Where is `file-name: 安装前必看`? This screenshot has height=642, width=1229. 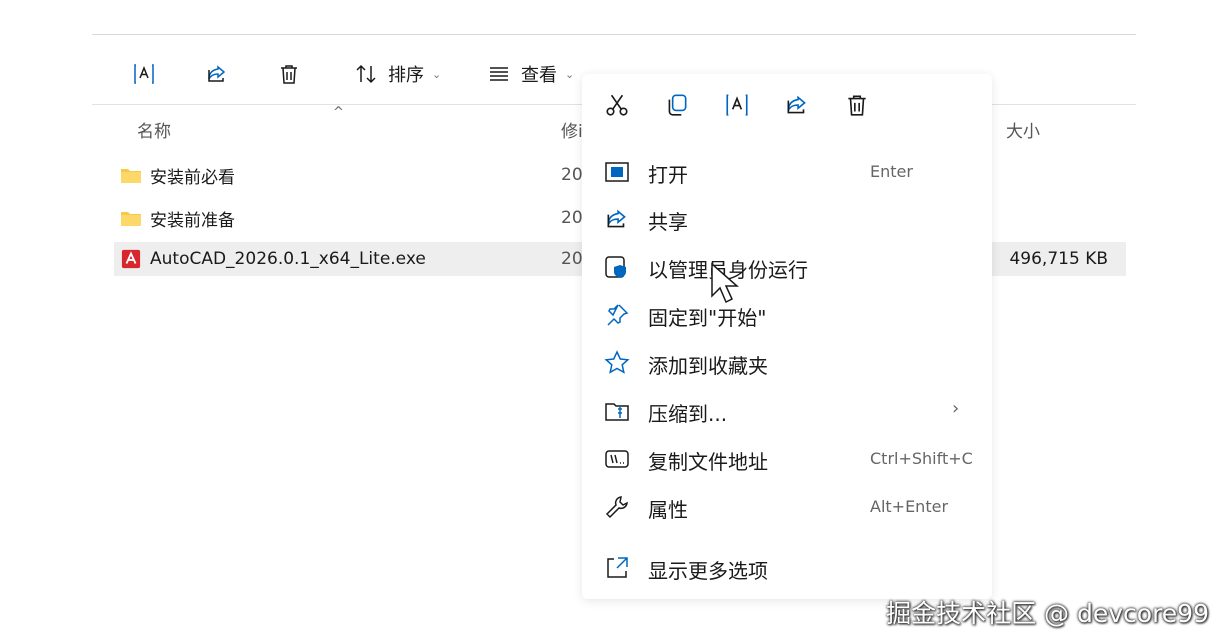
file-name: 安装前必看 is located at coordinates (192, 177).